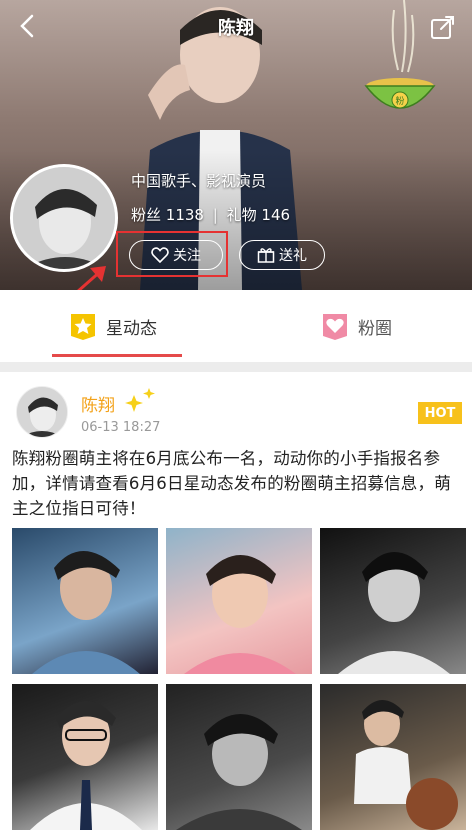 This screenshot has width=472, height=834. What do you see at coordinates (121, 427) in the screenshot?
I see `post-timestamp: 06-13 18:27` at bounding box center [121, 427].